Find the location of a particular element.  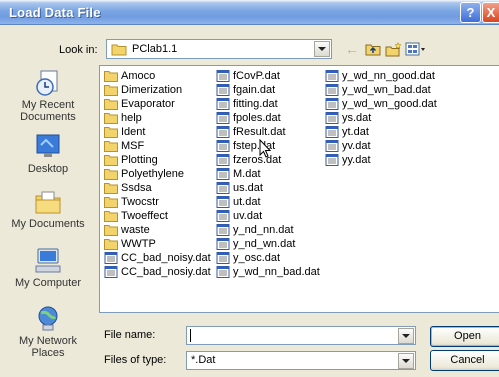

file-item: y_wd_nn_good.dat is located at coordinates (381, 76).